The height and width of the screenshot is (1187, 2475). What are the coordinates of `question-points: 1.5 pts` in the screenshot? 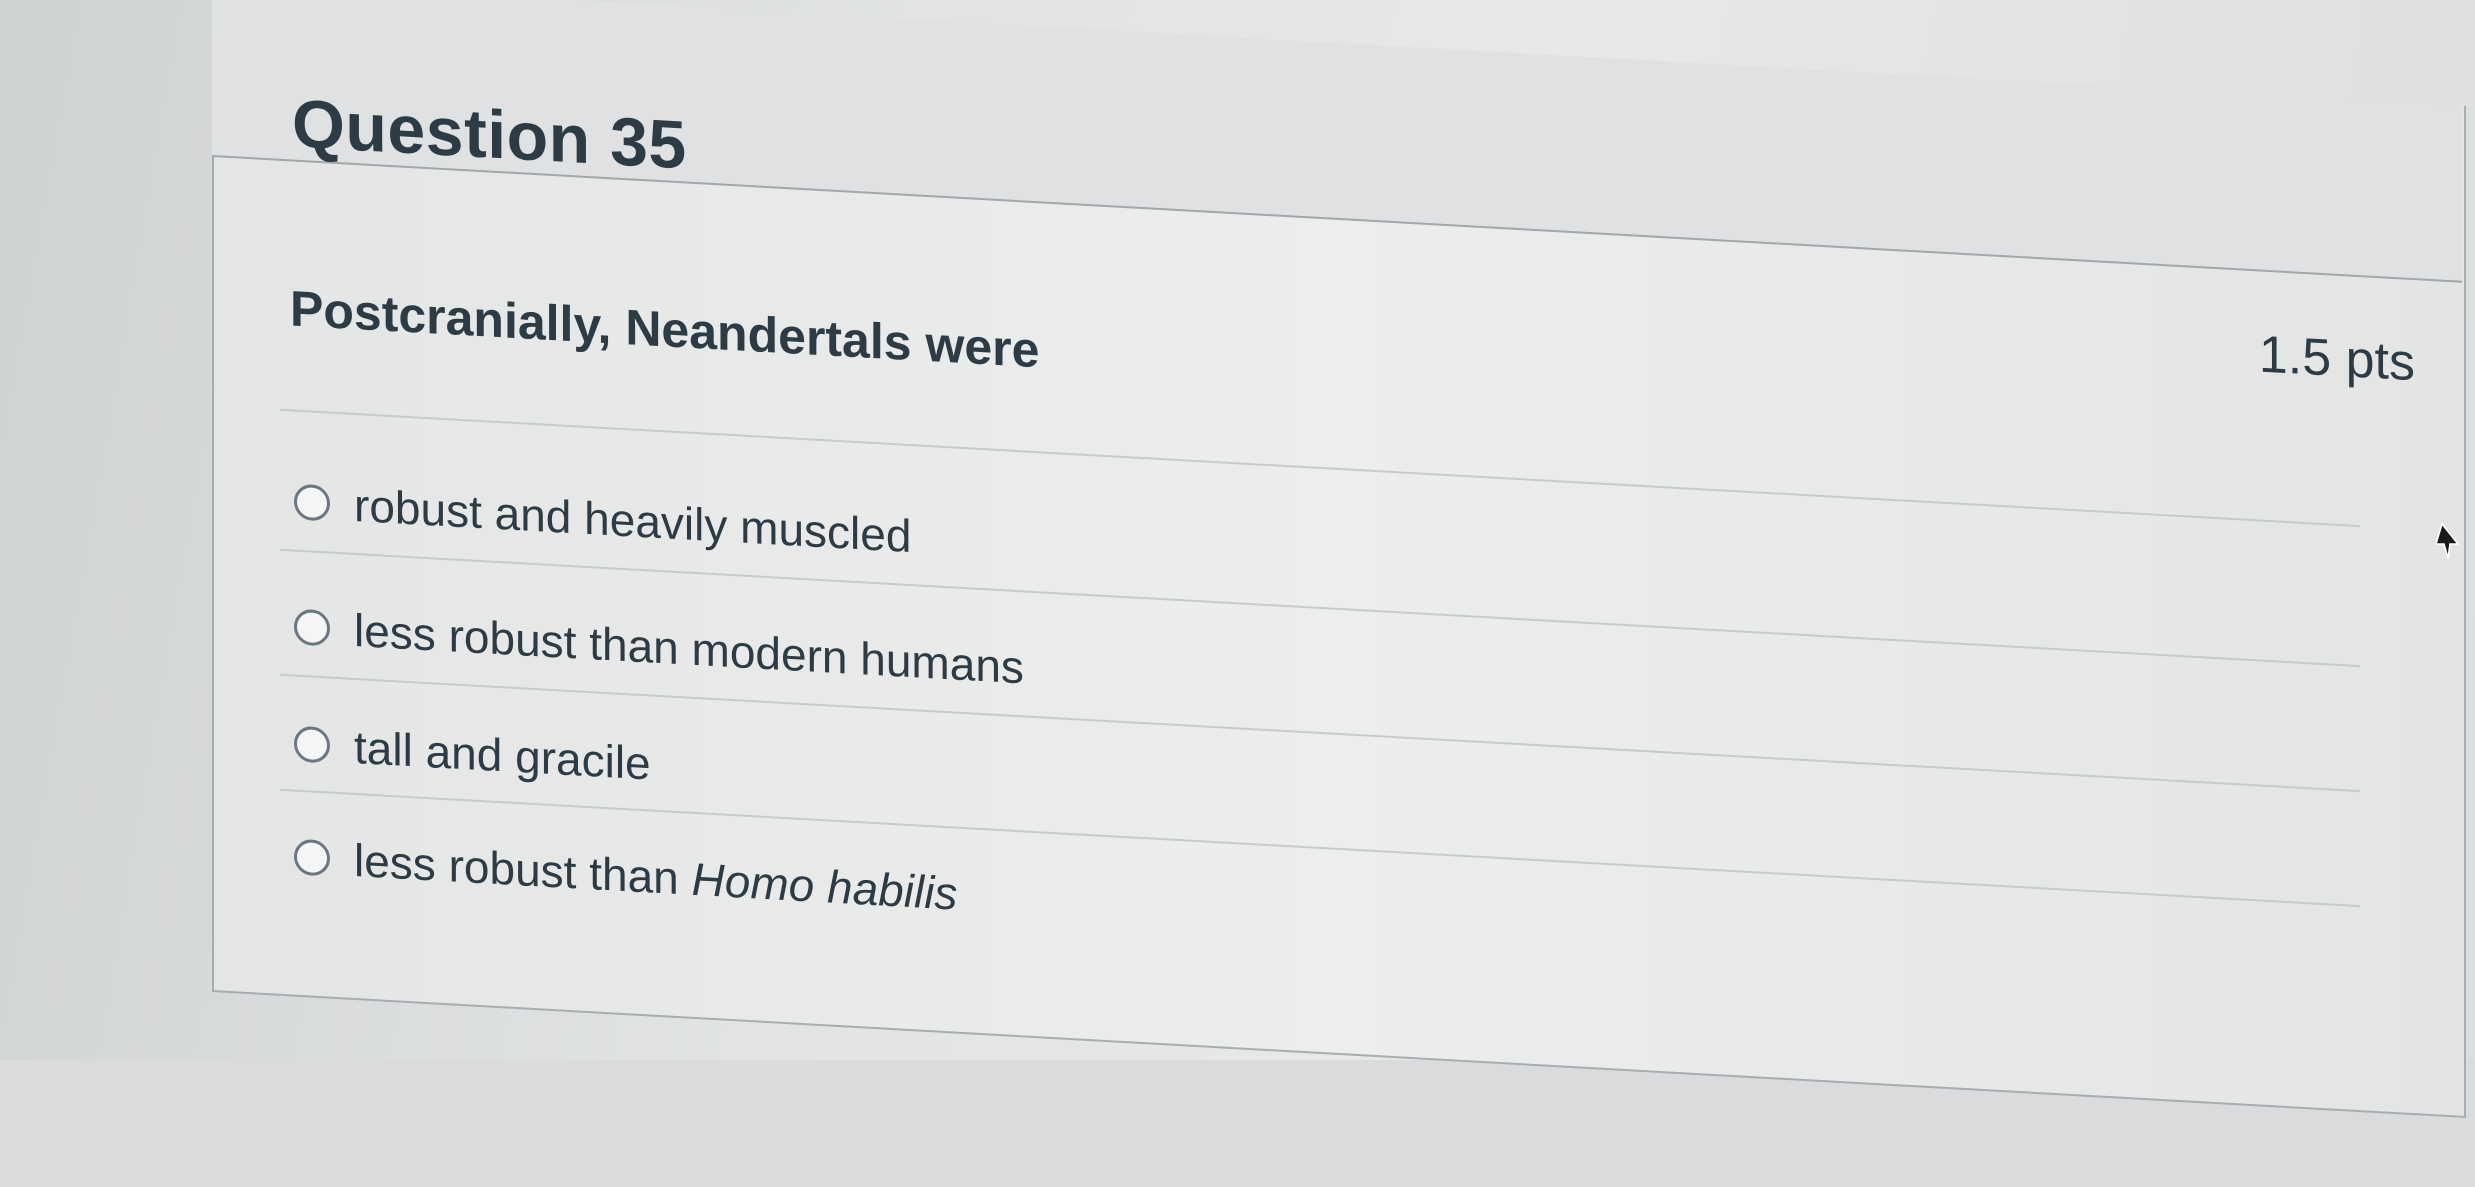 It's located at (2336, 359).